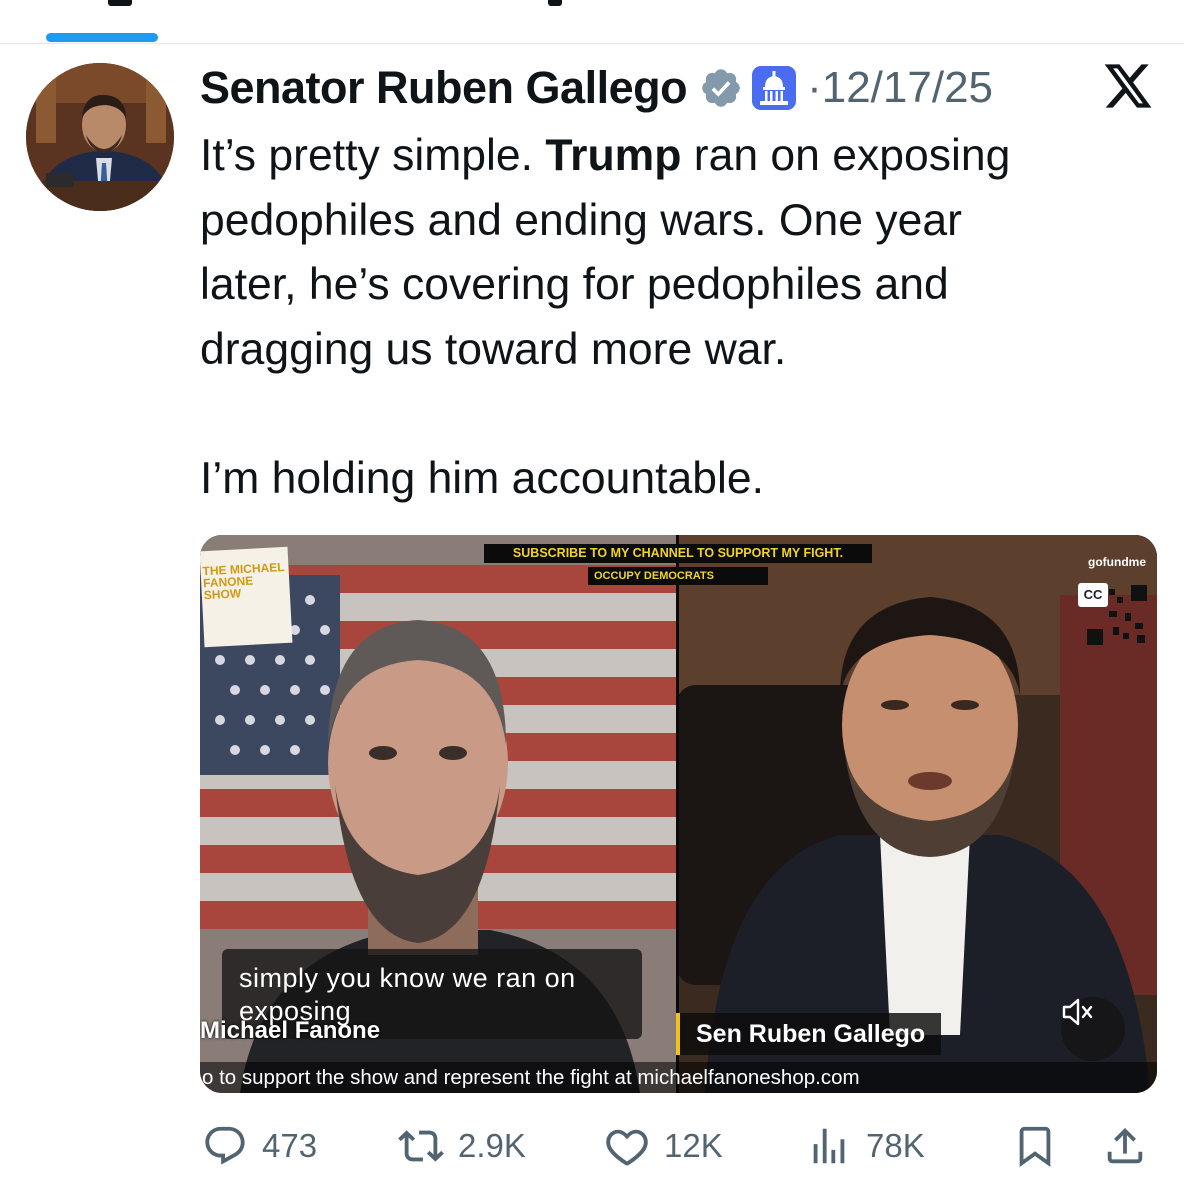 The height and width of the screenshot is (1200, 1184). I want to click on x-logo-icon, so click(1128, 86).